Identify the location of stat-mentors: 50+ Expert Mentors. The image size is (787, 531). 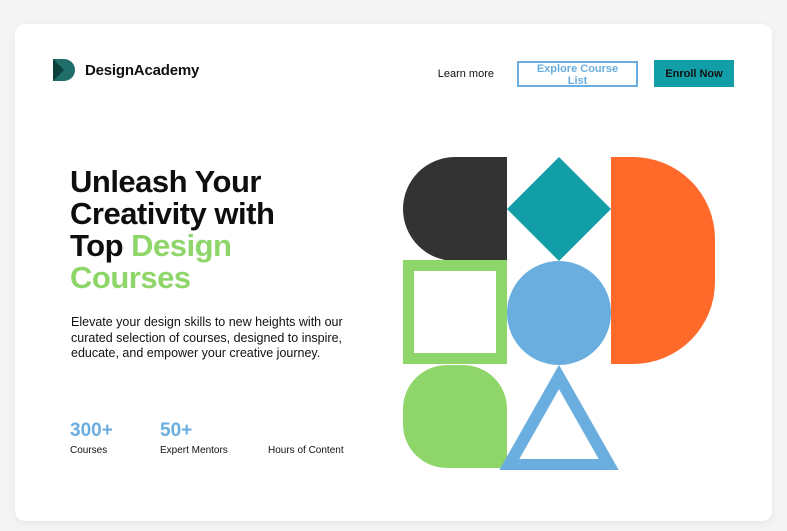
(194, 438).